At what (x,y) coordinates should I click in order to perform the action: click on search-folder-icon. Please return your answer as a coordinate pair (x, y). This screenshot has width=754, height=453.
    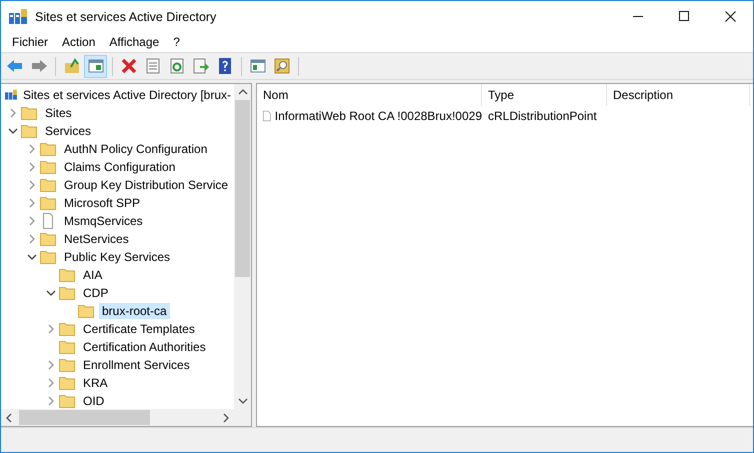
    Looking at the image, I should click on (281, 66).